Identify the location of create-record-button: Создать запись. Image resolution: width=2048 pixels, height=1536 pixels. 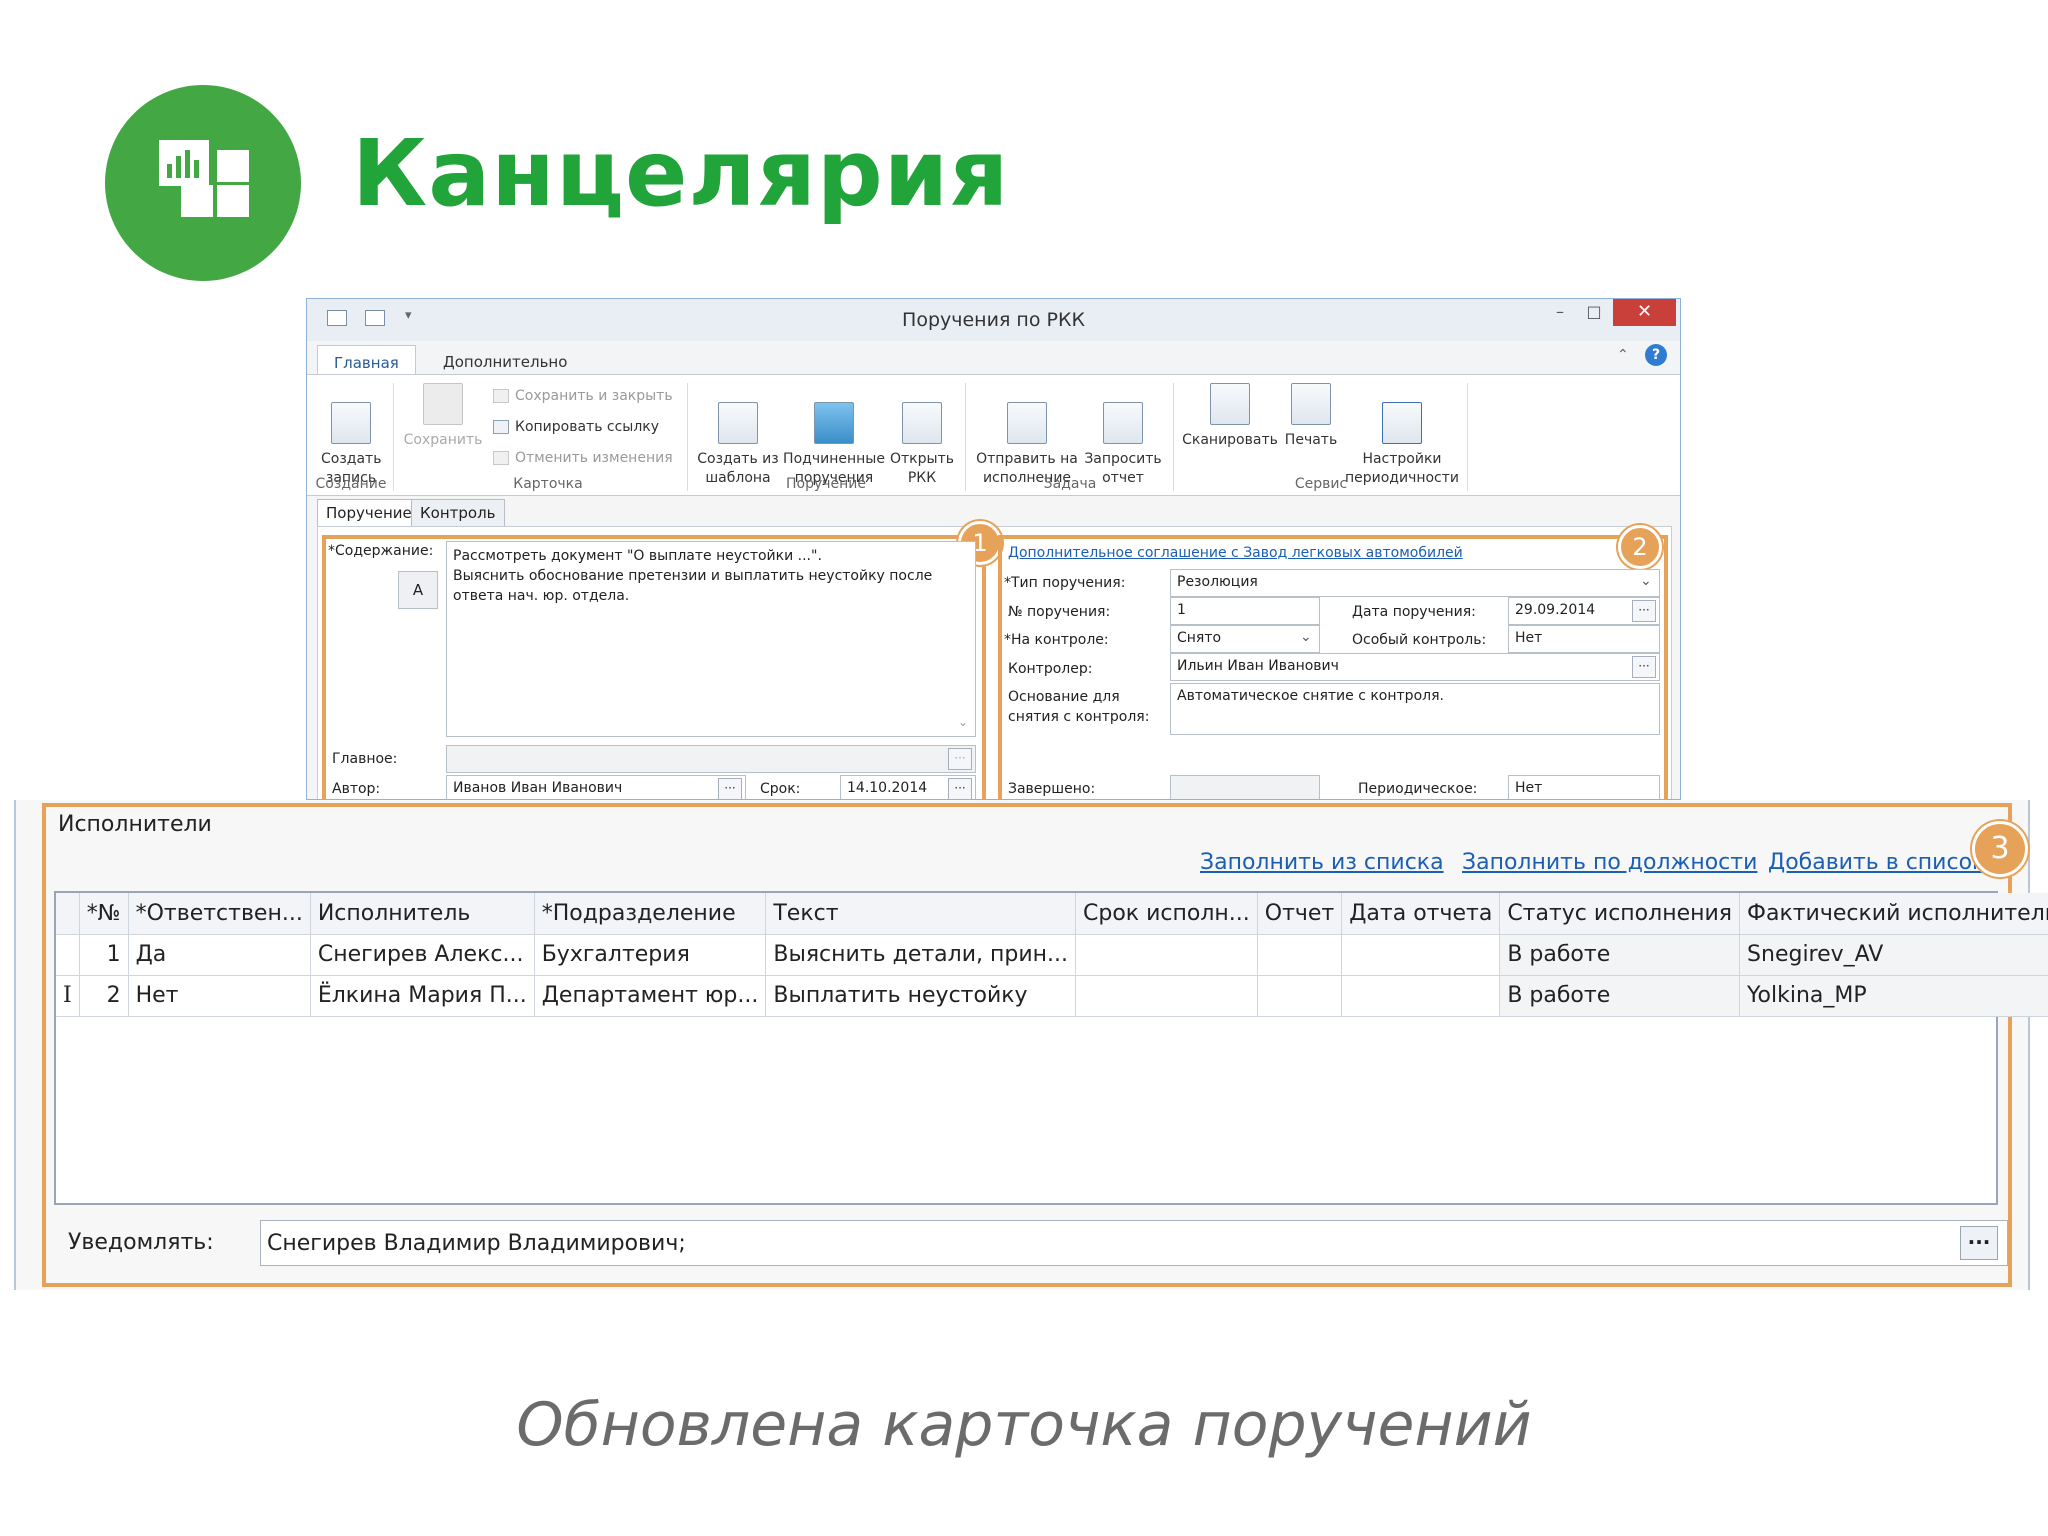
(351, 435).